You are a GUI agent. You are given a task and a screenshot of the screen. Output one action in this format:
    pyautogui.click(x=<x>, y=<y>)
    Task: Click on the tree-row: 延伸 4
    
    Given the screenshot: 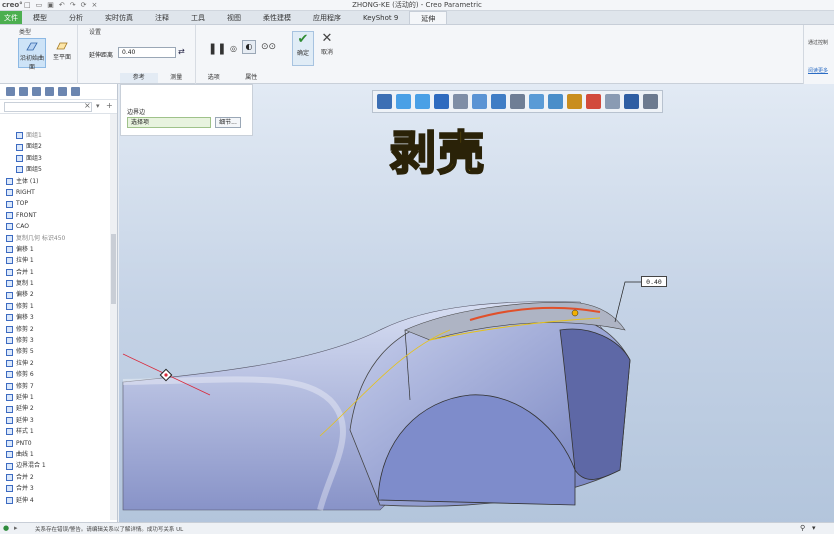 What is the action you would take?
    pyautogui.click(x=55, y=500)
    